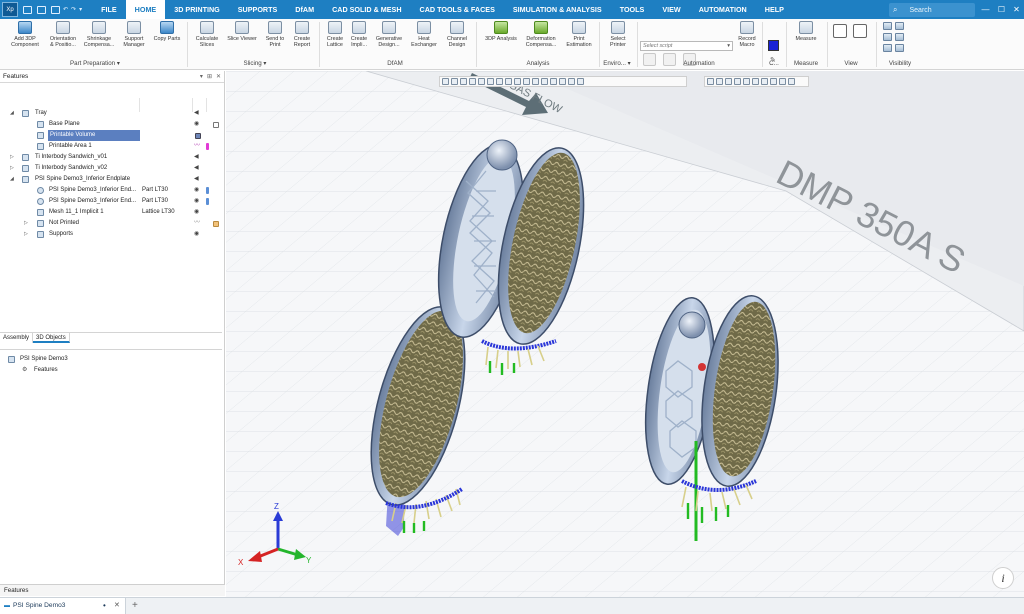  What do you see at coordinates (73, 9) in the screenshot?
I see `redo-icon: ↷` at bounding box center [73, 9].